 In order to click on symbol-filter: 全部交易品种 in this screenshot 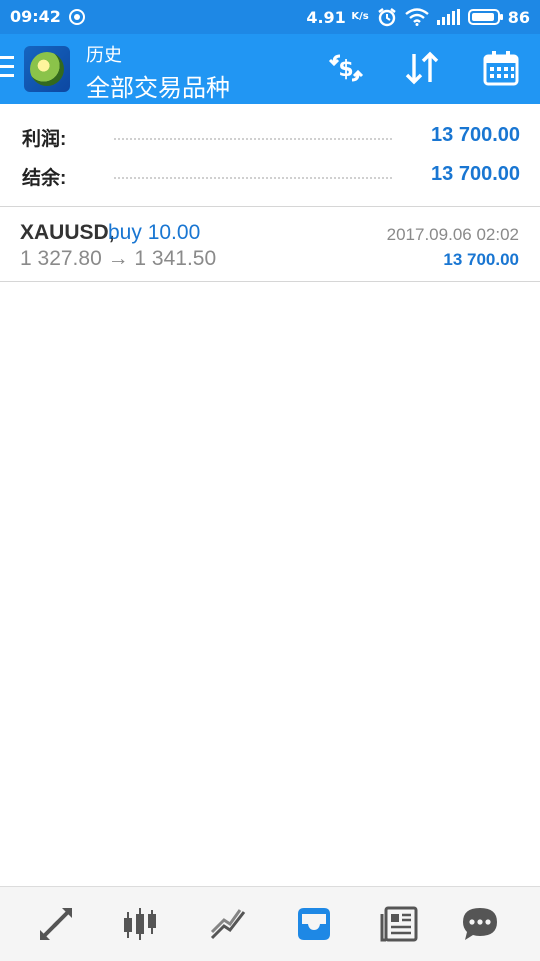, I will do `click(158, 85)`.